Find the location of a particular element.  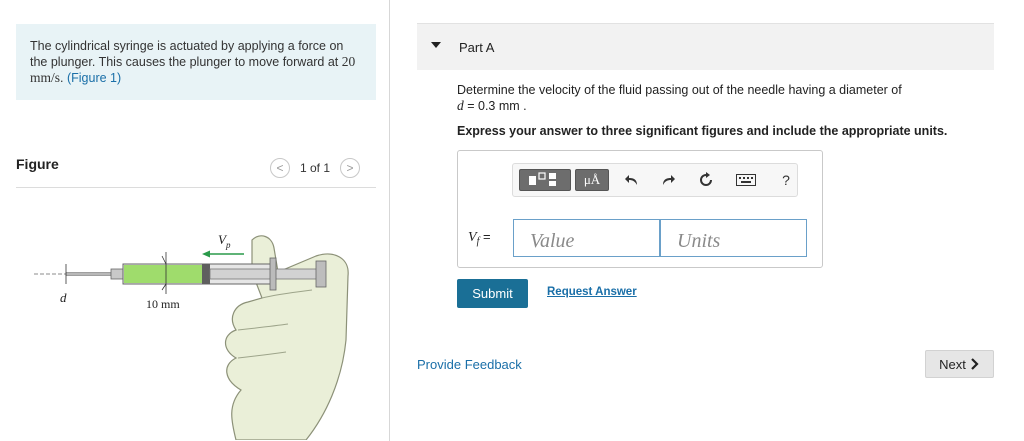

value-input is located at coordinates (586, 238).